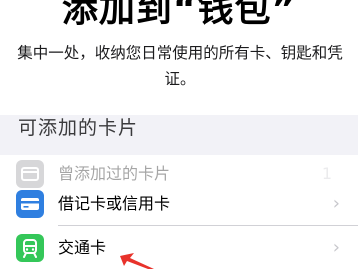 The image size is (358, 269). I want to click on wallet-icon, so click(30, 174).